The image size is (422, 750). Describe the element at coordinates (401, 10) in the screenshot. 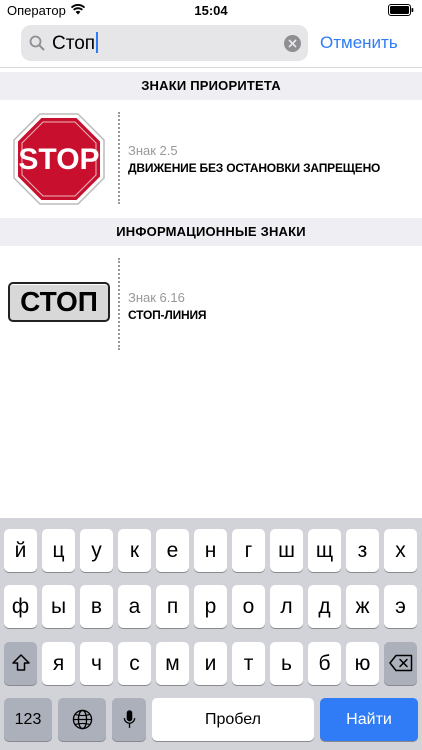

I see `battery-icon` at that location.